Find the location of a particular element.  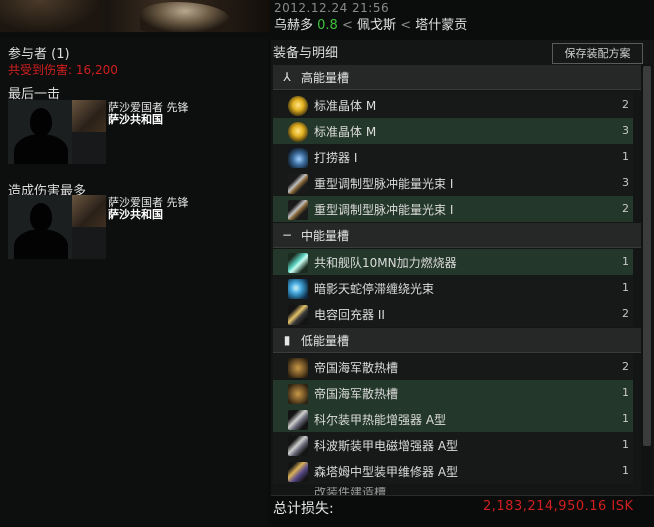

security-status: 0.8 is located at coordinates (327, 25).